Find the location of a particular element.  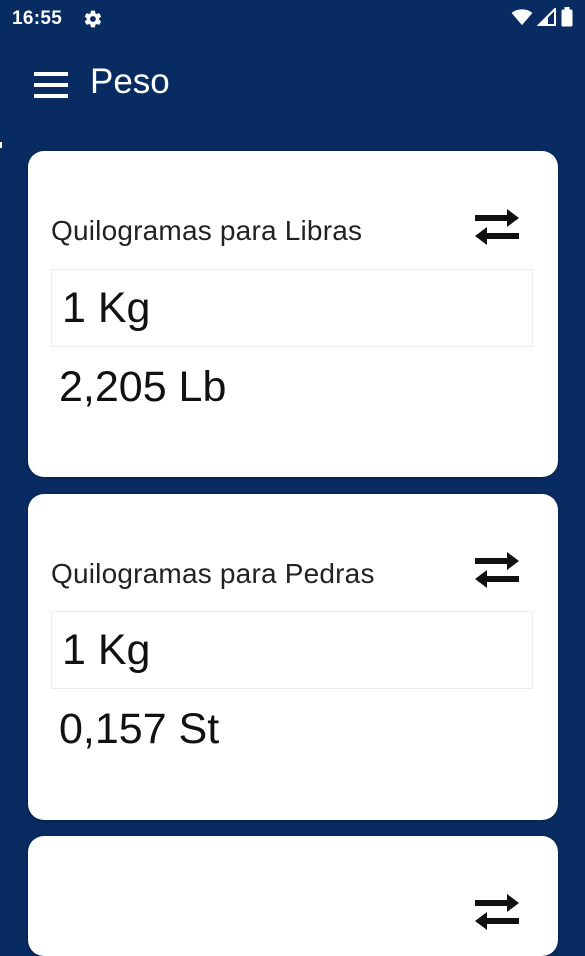

converter-title: Quilogramas para Libras is located at coordinates (207, 230).